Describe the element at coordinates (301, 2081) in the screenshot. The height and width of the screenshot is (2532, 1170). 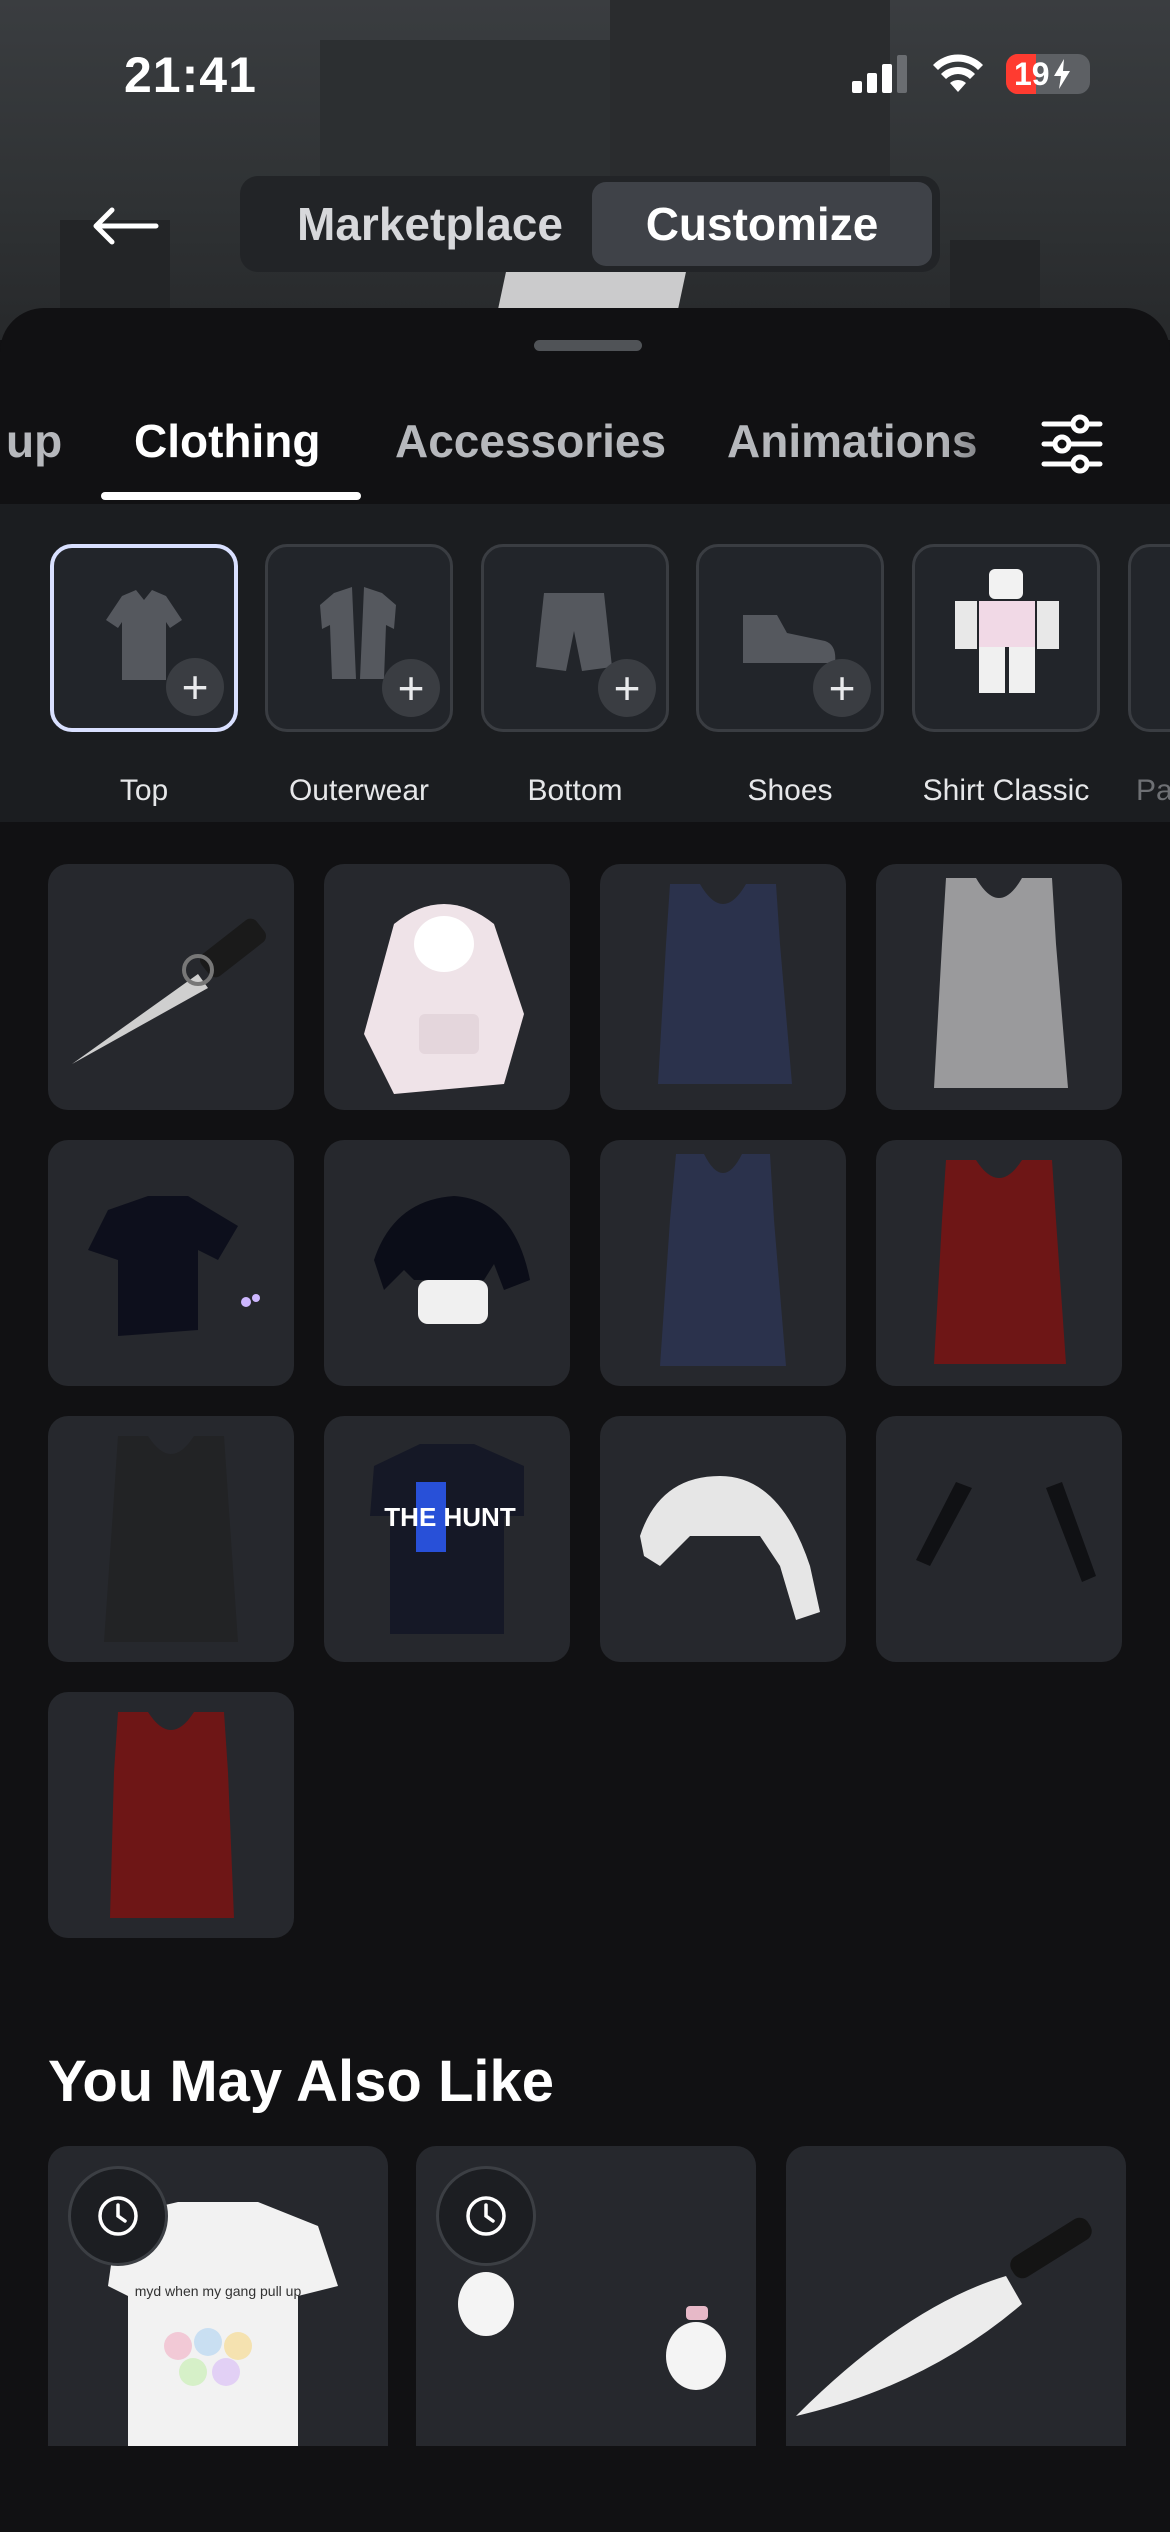
I see `section-title-recommendations: You May Also Like` at that location.